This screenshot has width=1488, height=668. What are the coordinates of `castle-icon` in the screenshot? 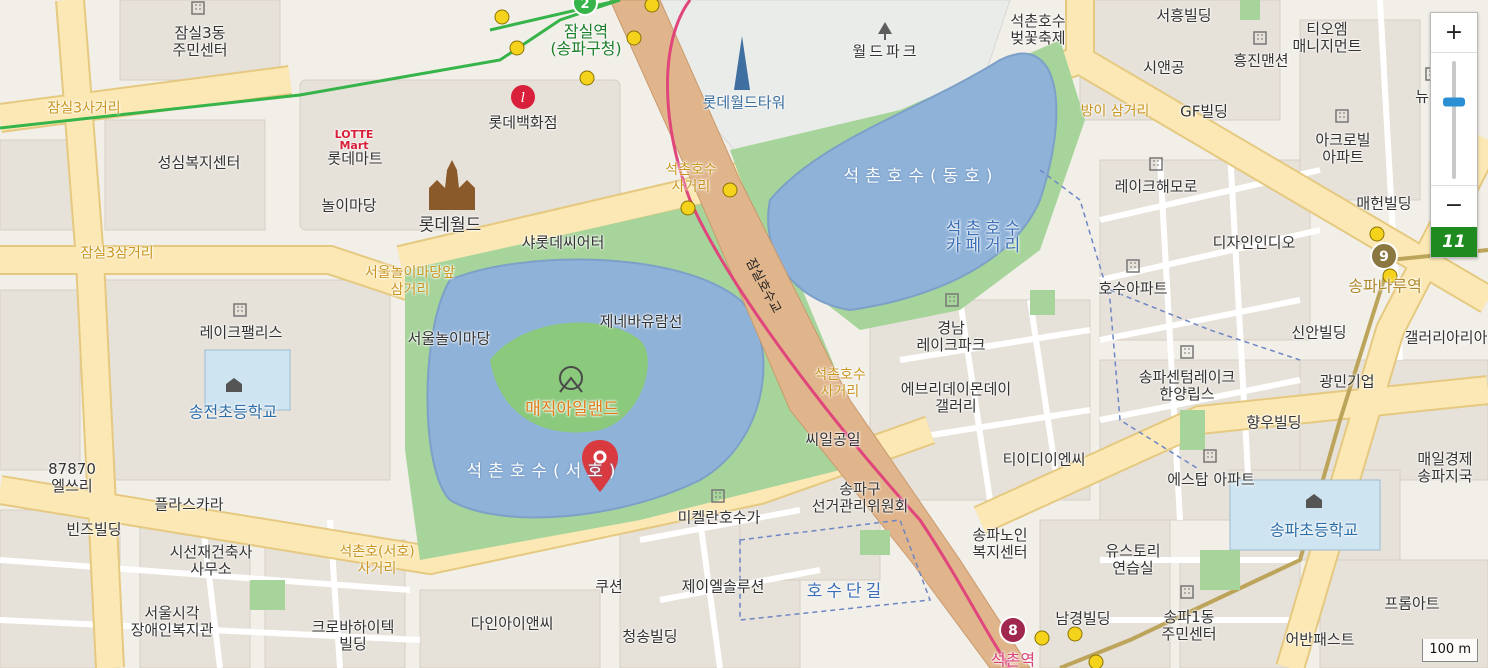 It's located at (452, 185).